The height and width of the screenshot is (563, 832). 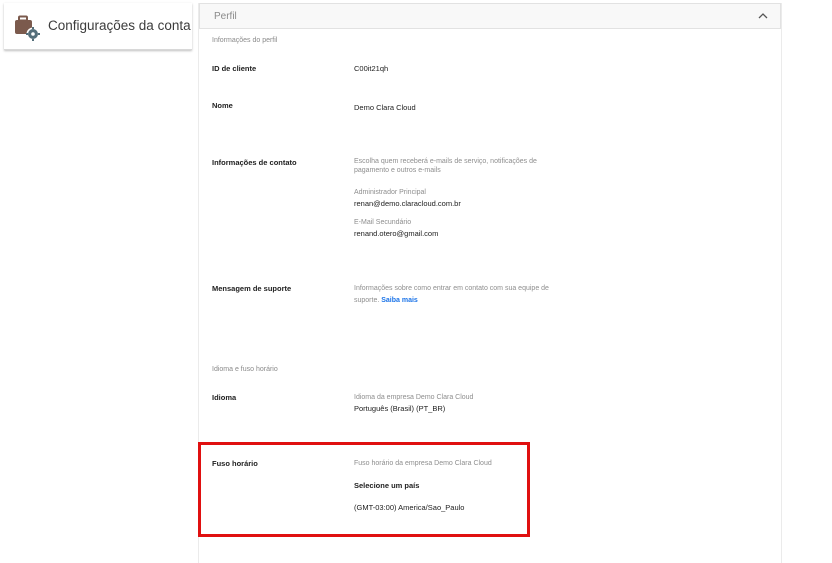 I want to click on secondary-email-value: renand.otero@gmail.com, so click(x=396, y=233).